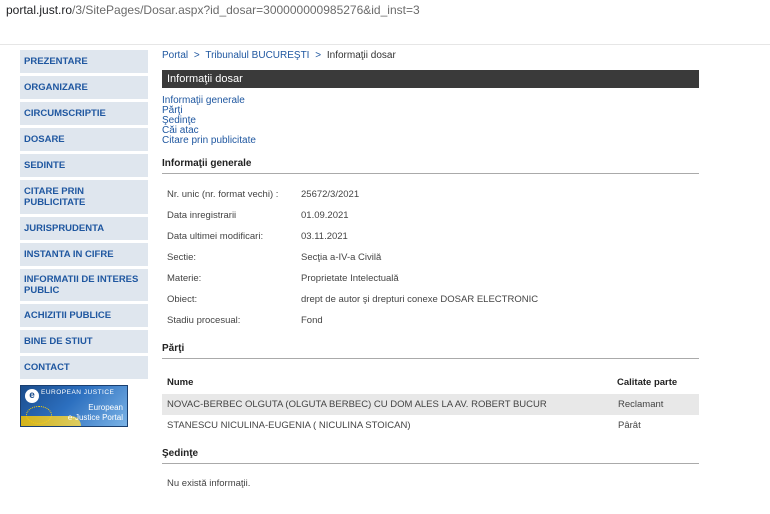 The width and height of the screenshot is (770, 514). What do you see at coordinates (84, 254) in the screenshot?
I see `sidebar-item-instanta-in-cifre: INSTANTA IN CIFRE` at bounding box center [84, 254].